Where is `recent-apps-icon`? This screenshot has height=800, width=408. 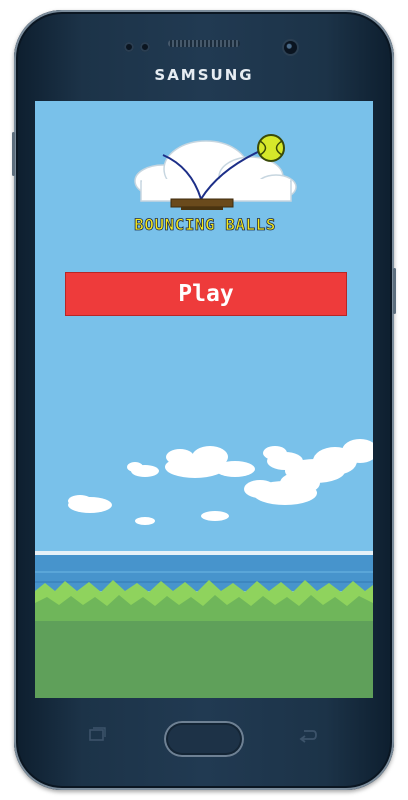 recent-apps-icon is located at coordinates (97, 737).